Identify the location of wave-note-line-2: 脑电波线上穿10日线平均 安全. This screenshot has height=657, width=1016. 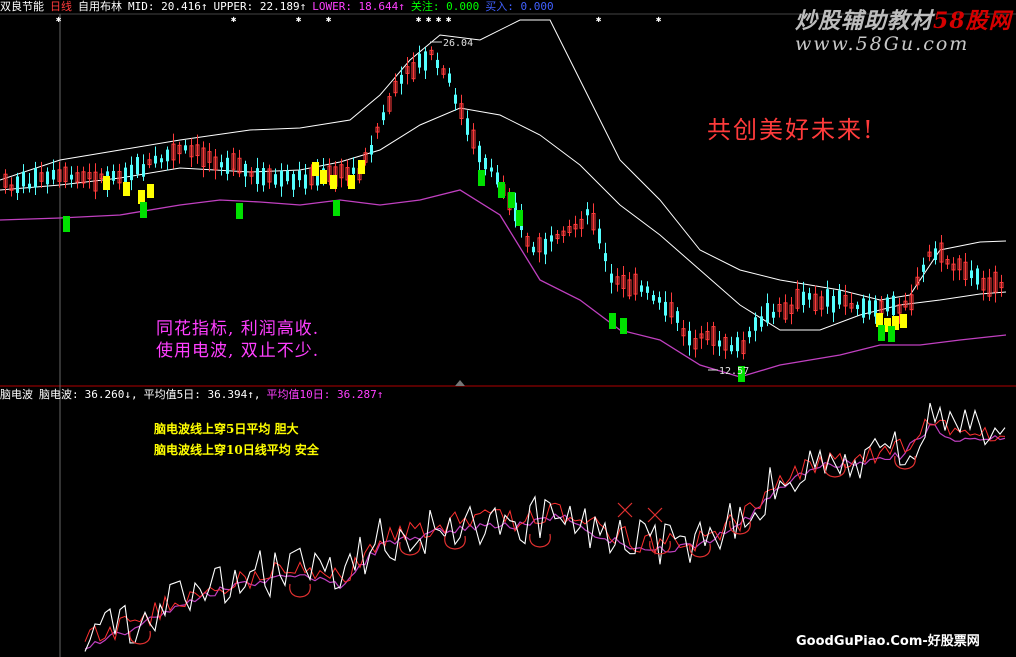
(236, 450).